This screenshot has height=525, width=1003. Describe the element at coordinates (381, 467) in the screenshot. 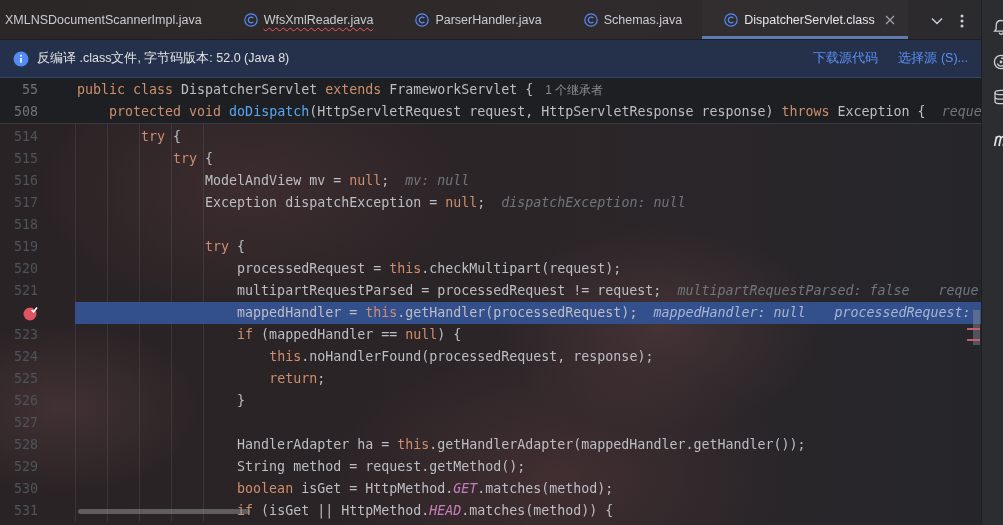

I see `code-line: String method = request.getMethod();` at that location.